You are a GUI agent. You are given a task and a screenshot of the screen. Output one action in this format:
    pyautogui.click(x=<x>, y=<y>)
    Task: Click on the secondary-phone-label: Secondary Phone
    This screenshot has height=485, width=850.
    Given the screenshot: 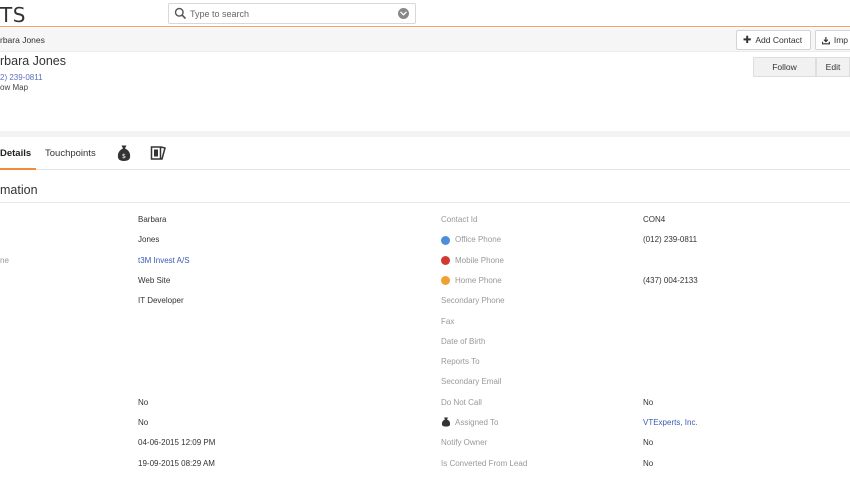 What is the action you would take?
    pyautogui.click(x=473, y=300)
    